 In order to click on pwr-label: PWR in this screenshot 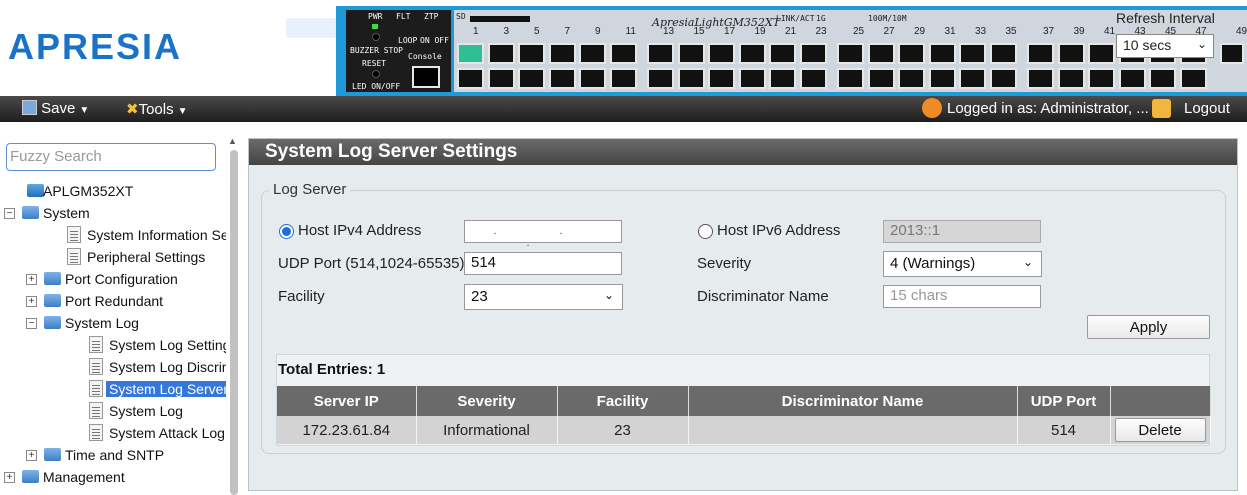, I will do `click(375, 16)`.